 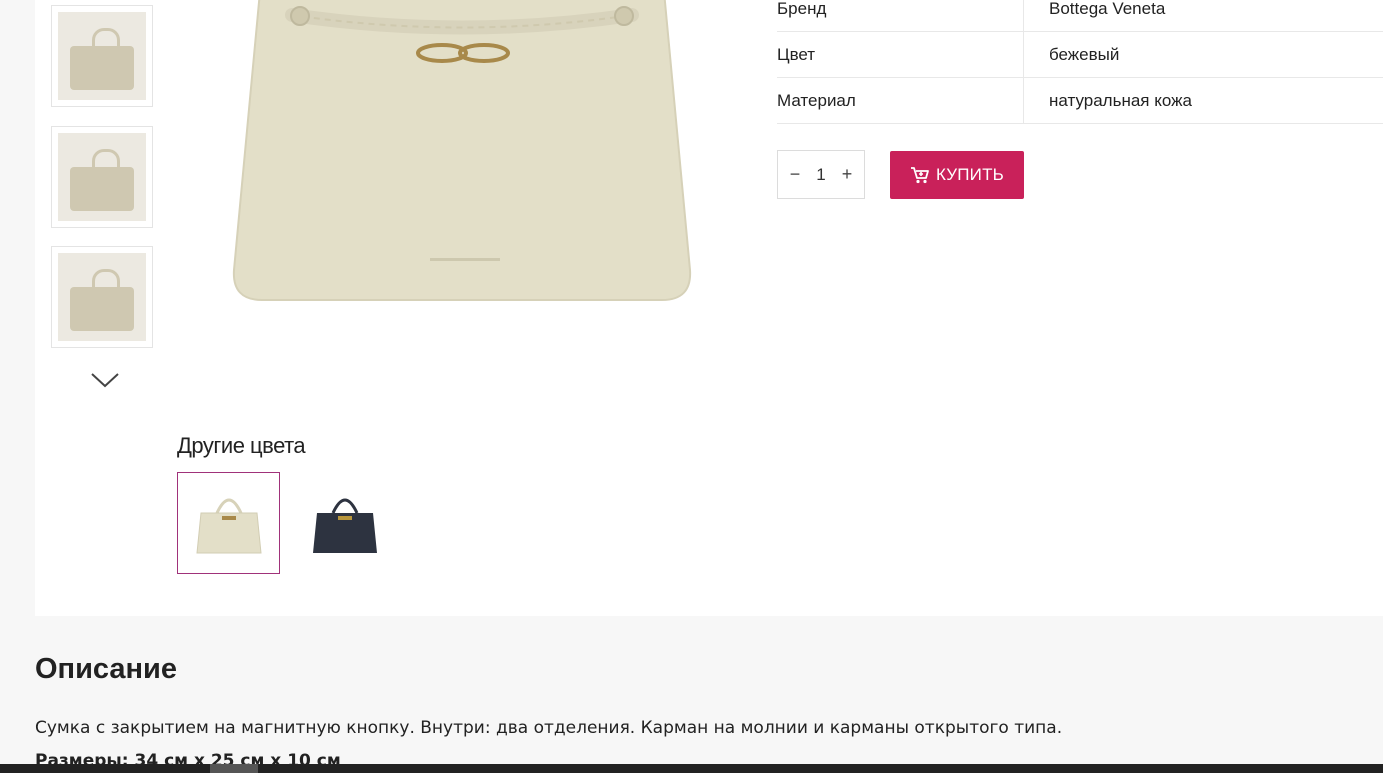 What do you see at coordinates (900, 54) in the screenshot?
I see `spec-key: Цвет` at bounding box center [900, 54].